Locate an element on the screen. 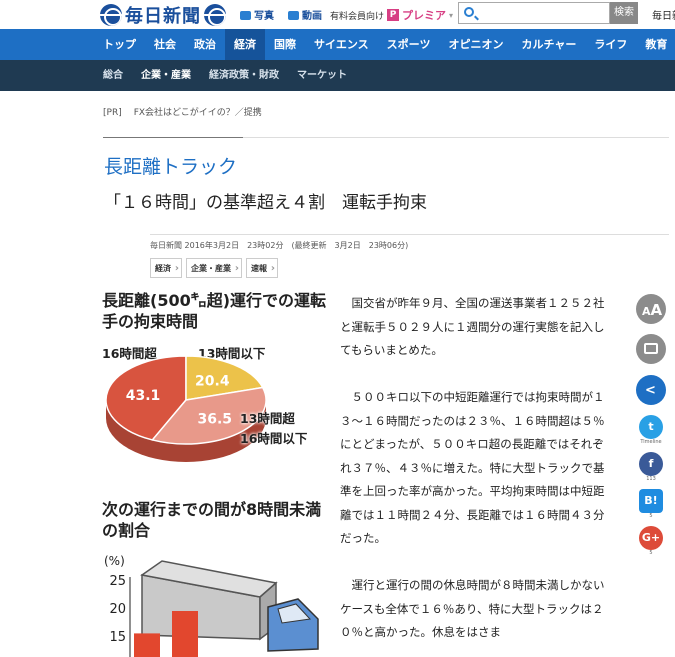  globe-logo-icon is located at coordinates (111, 15).